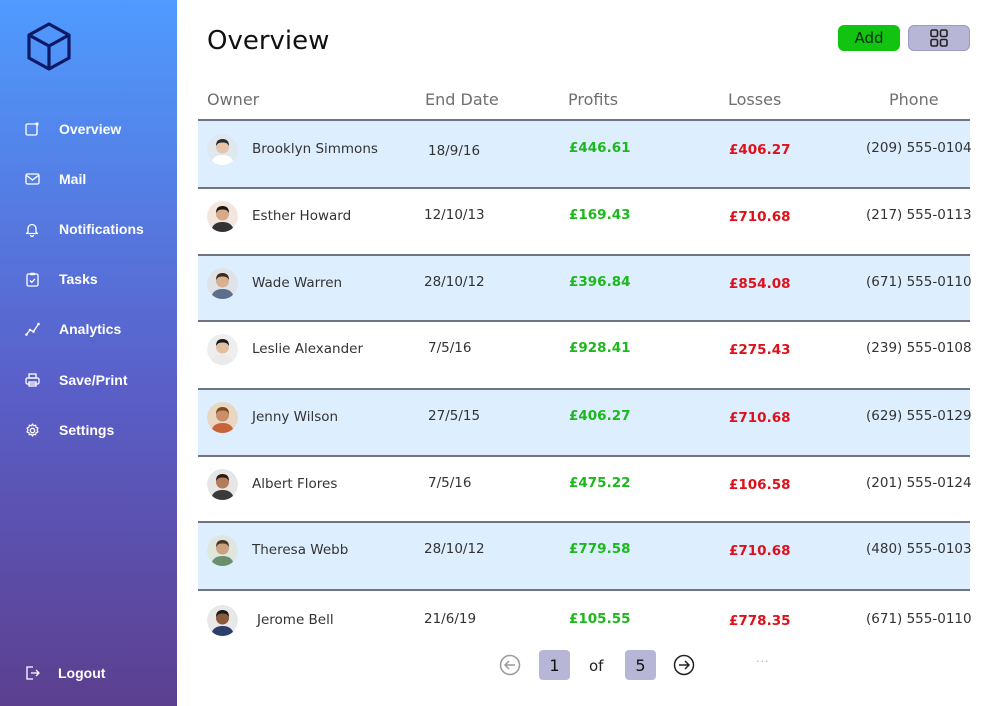 The height and width of the screenshot is (706, 985). Describe the element at coordinates (32, 179) in the screenshot. I see `mail-icon` at that location.